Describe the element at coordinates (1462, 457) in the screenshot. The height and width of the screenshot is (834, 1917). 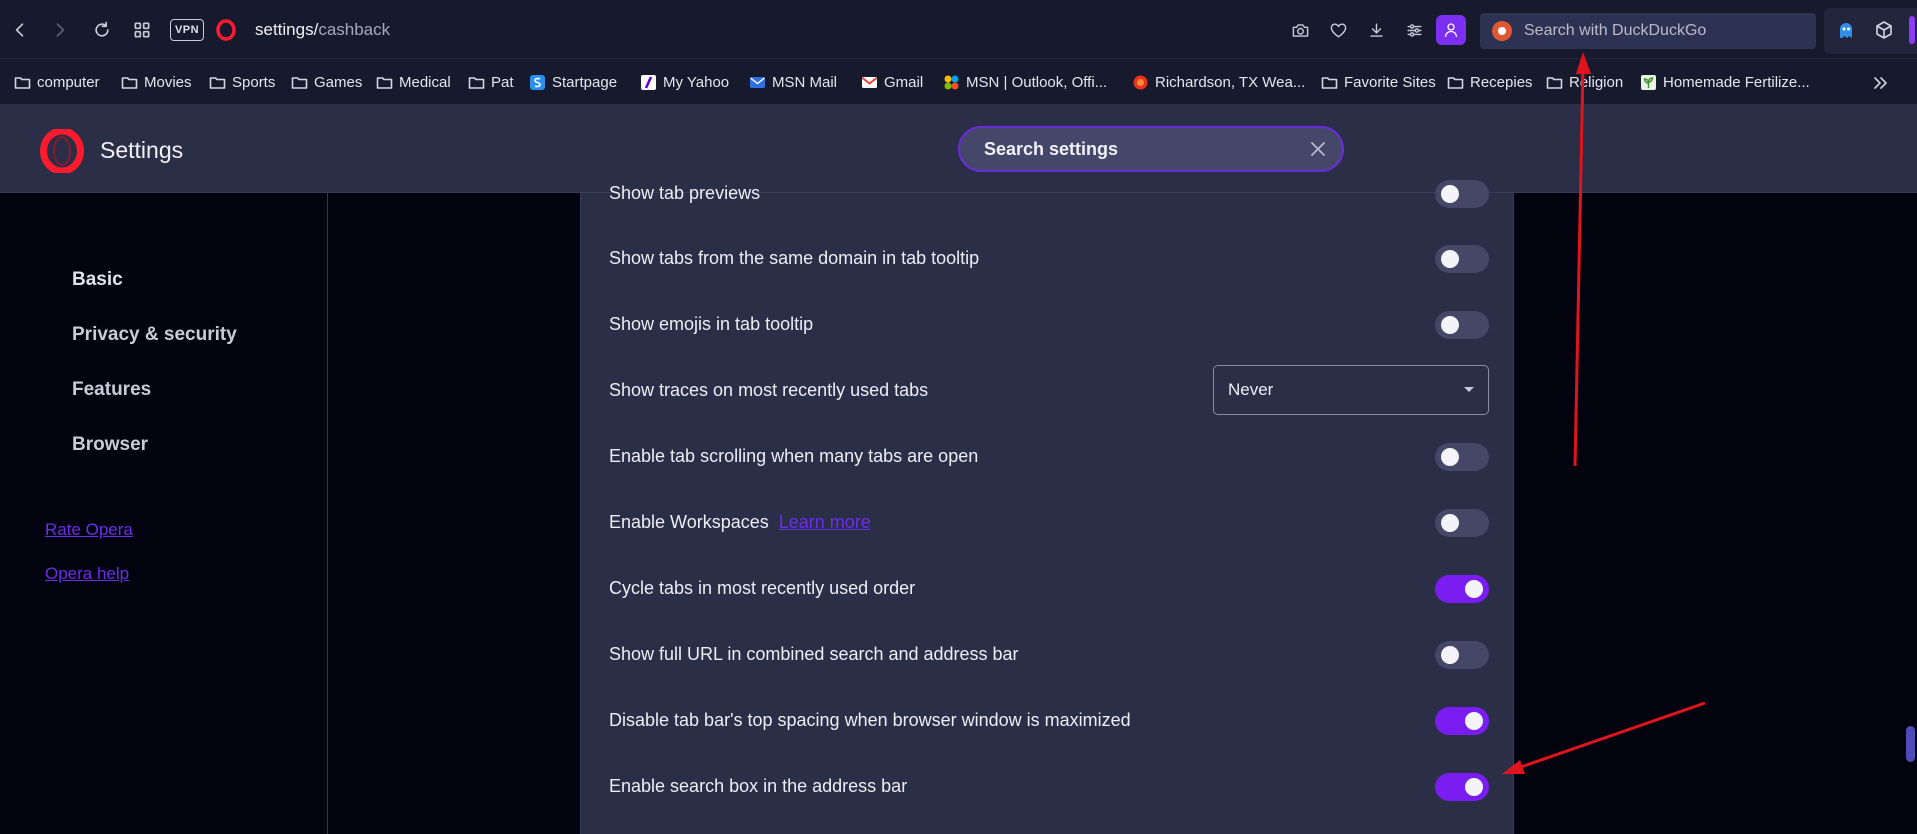
I see `toggle-tab-scrolling` at that location.